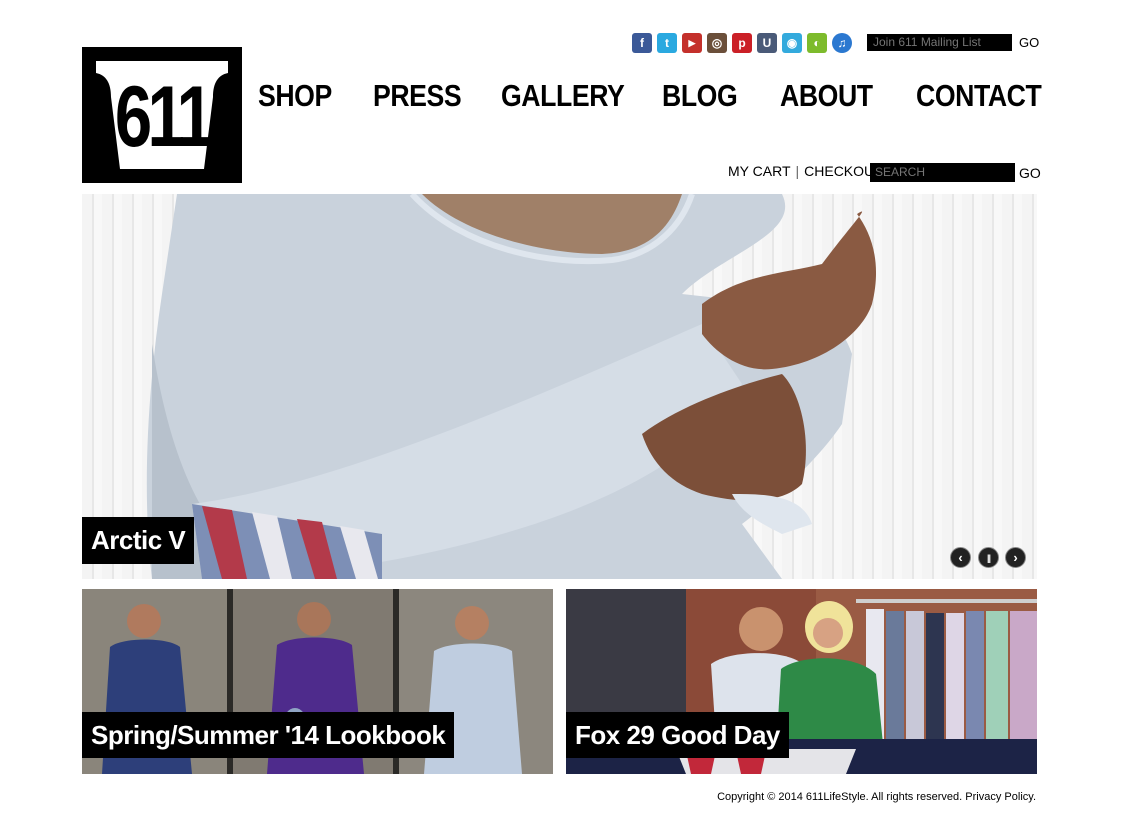  Describe the element at coordinates (692, 43) in the screenshot. I see `youtube-icon: ▶` at that location.